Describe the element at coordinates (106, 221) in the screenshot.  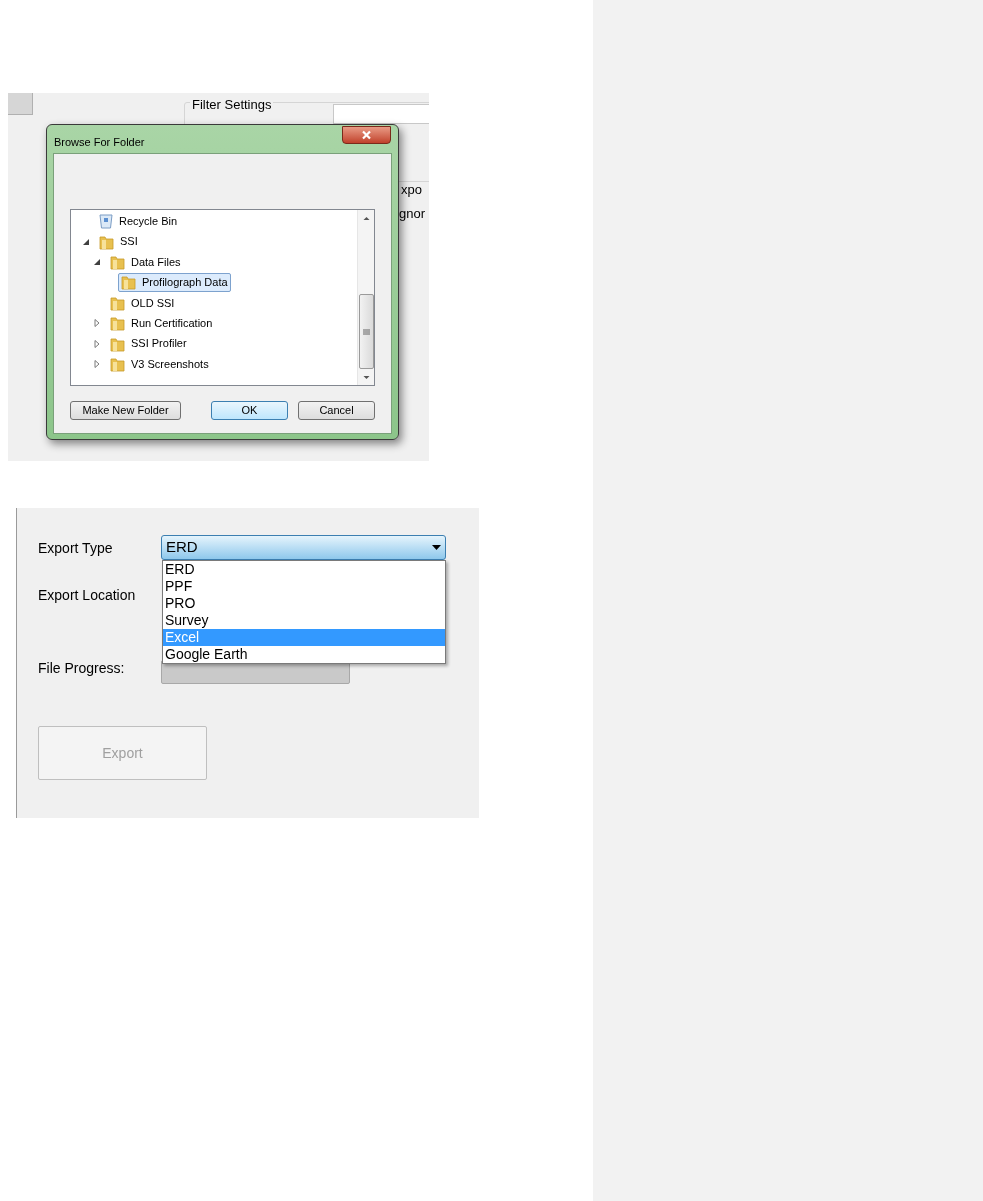
I see `recycle-bin-icon` at that location.